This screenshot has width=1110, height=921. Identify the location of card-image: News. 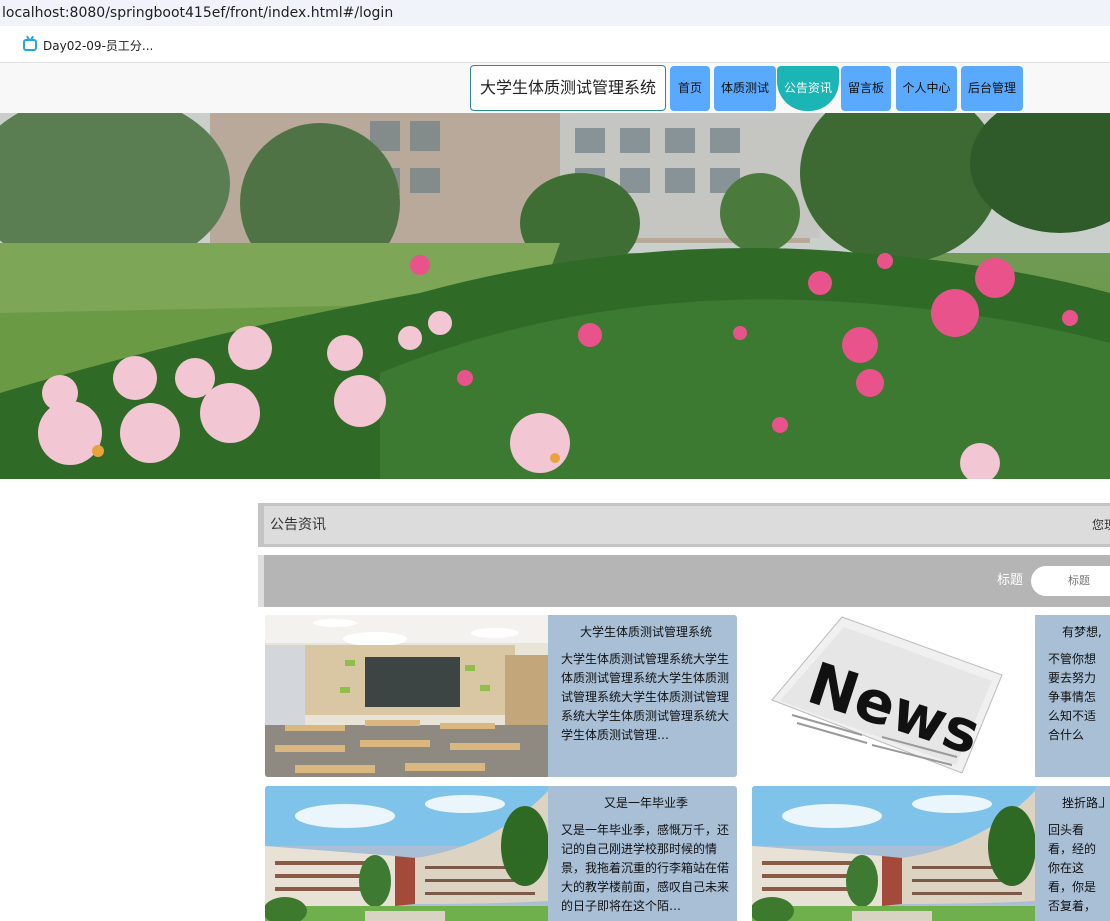
(893, 696).